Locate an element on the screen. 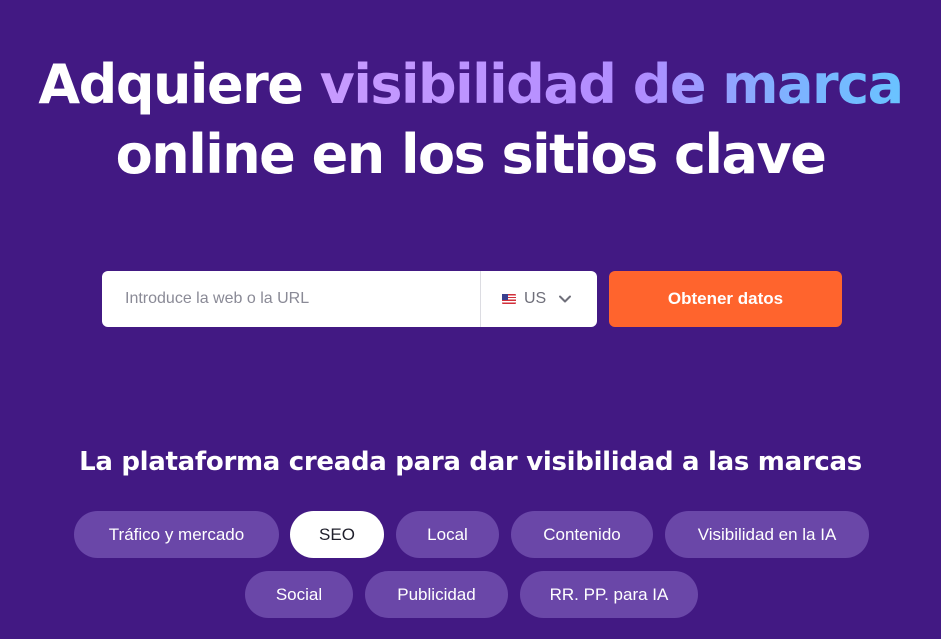  hero-title-part1: Adquiere is located at coordinates (179, 84).